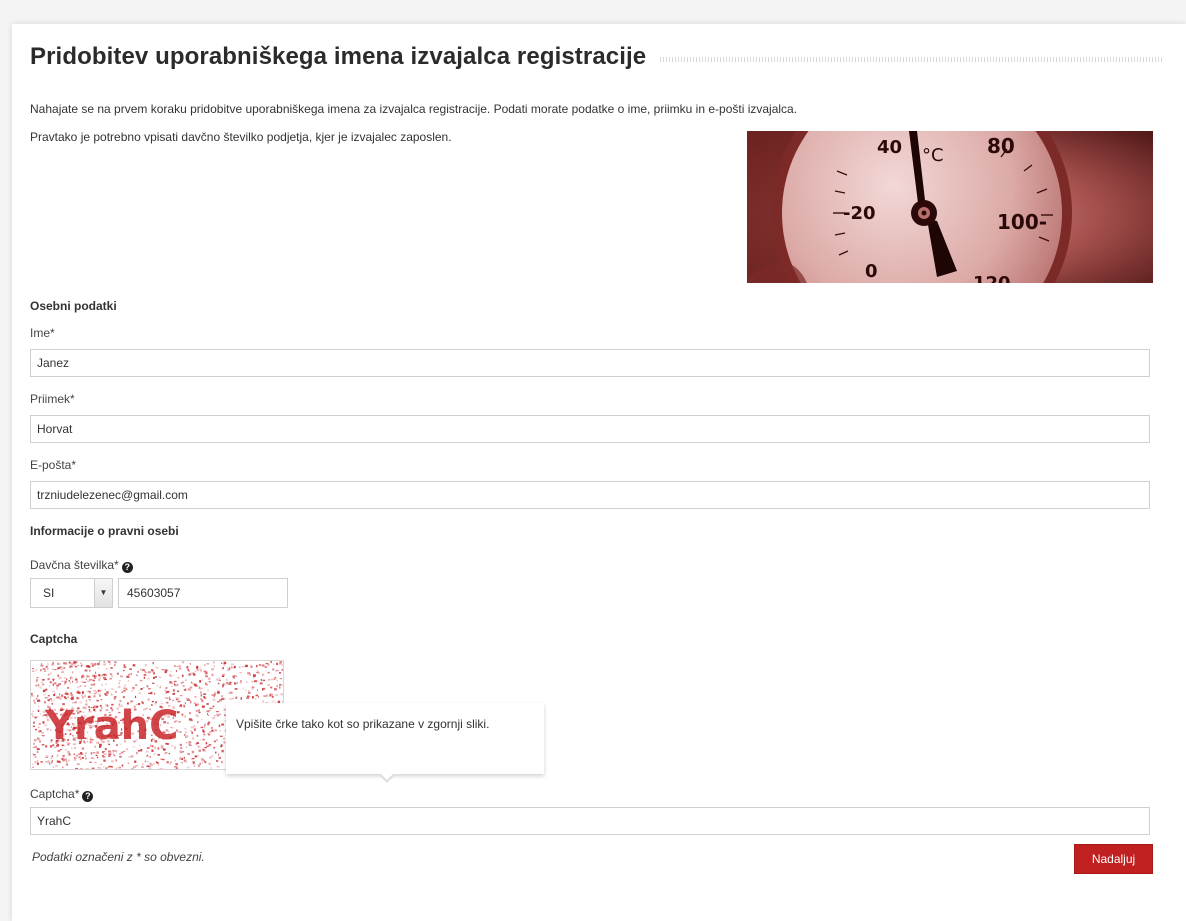 Image resolution: width=1186 pixels, height=921 pixels. Describe the element at coordinates (950, 207) in the screenshot. I see `thermometer-gauge-image: 40 °C 80 -20 100- 0 120` at that location.